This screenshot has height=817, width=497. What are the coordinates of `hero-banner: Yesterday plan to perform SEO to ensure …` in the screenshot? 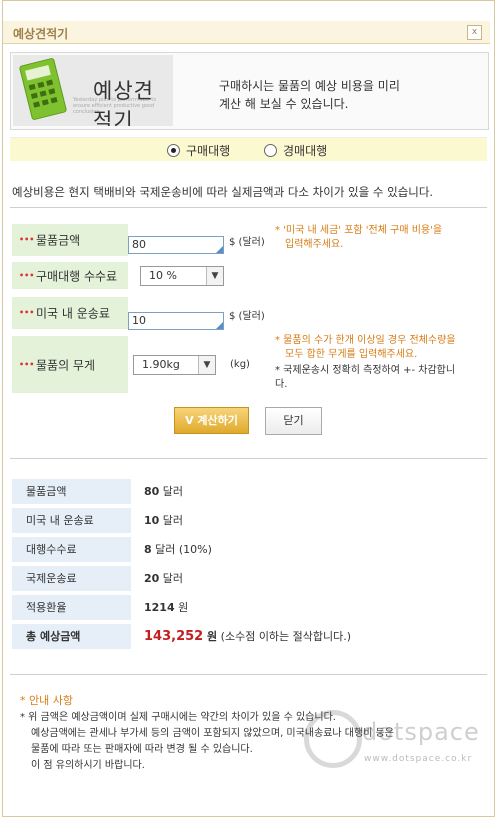 It's located at (249, 91).